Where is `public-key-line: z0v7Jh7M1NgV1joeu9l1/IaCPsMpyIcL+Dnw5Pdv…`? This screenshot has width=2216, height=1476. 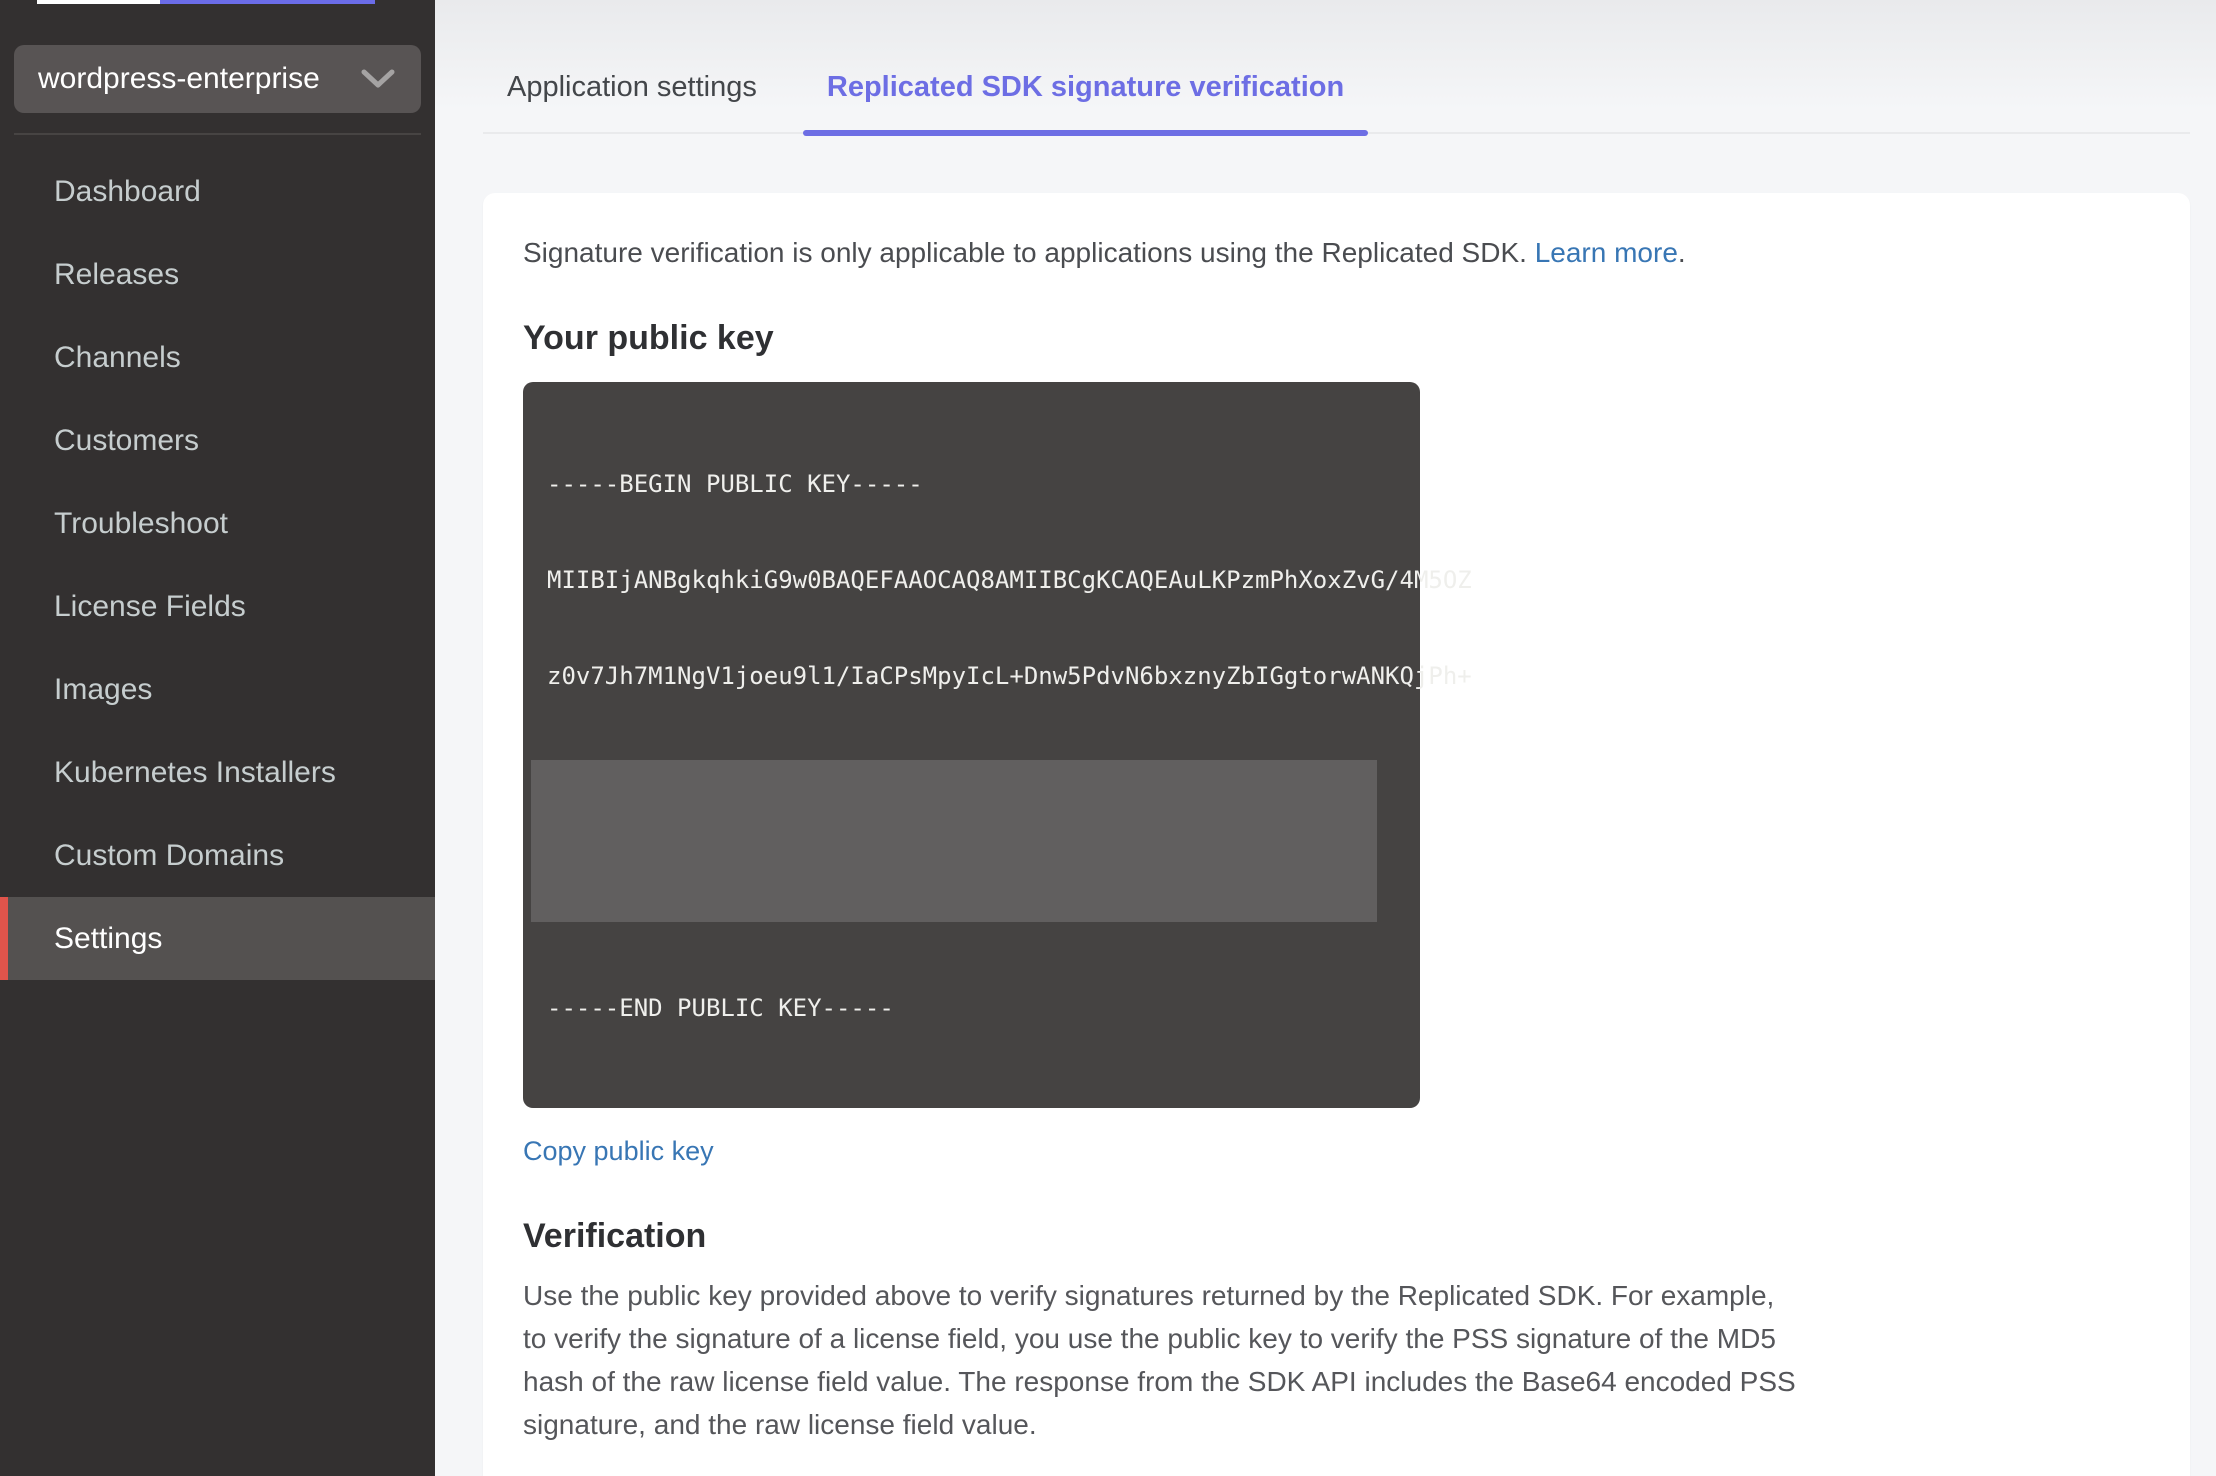
public-key-line: z0v7Jh7M1NgV1joeu9l1/IaCPsMpyIcL+Dnw5Pdv… is located at coordinates (1009, 676).